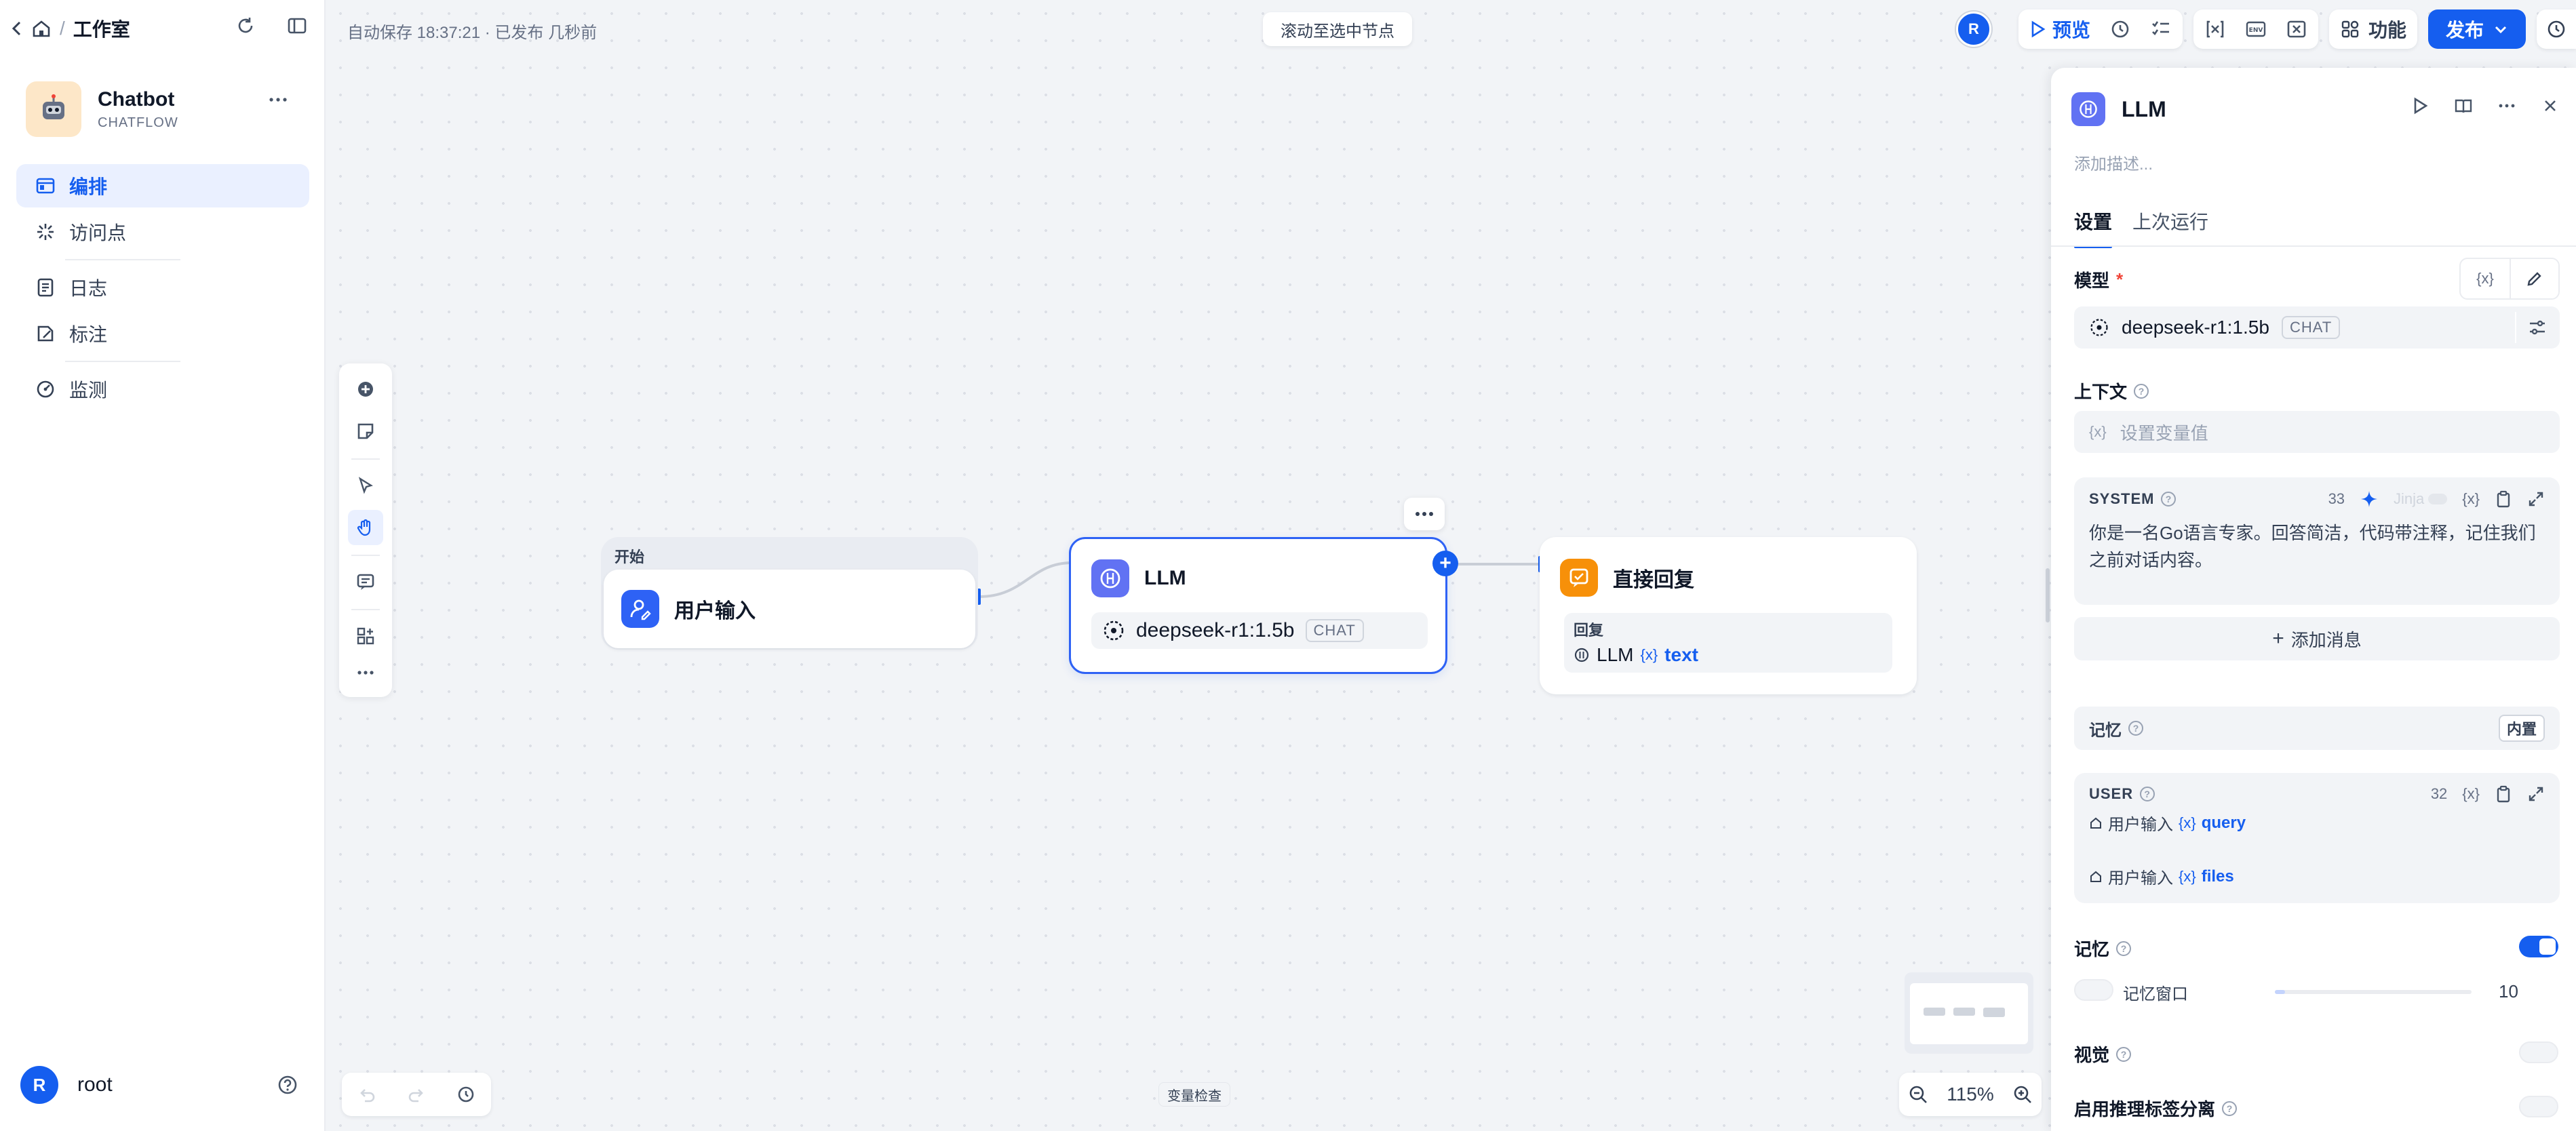 The image size is (2576, 1131). I want to click on add-node-icon, so click(365, 389).